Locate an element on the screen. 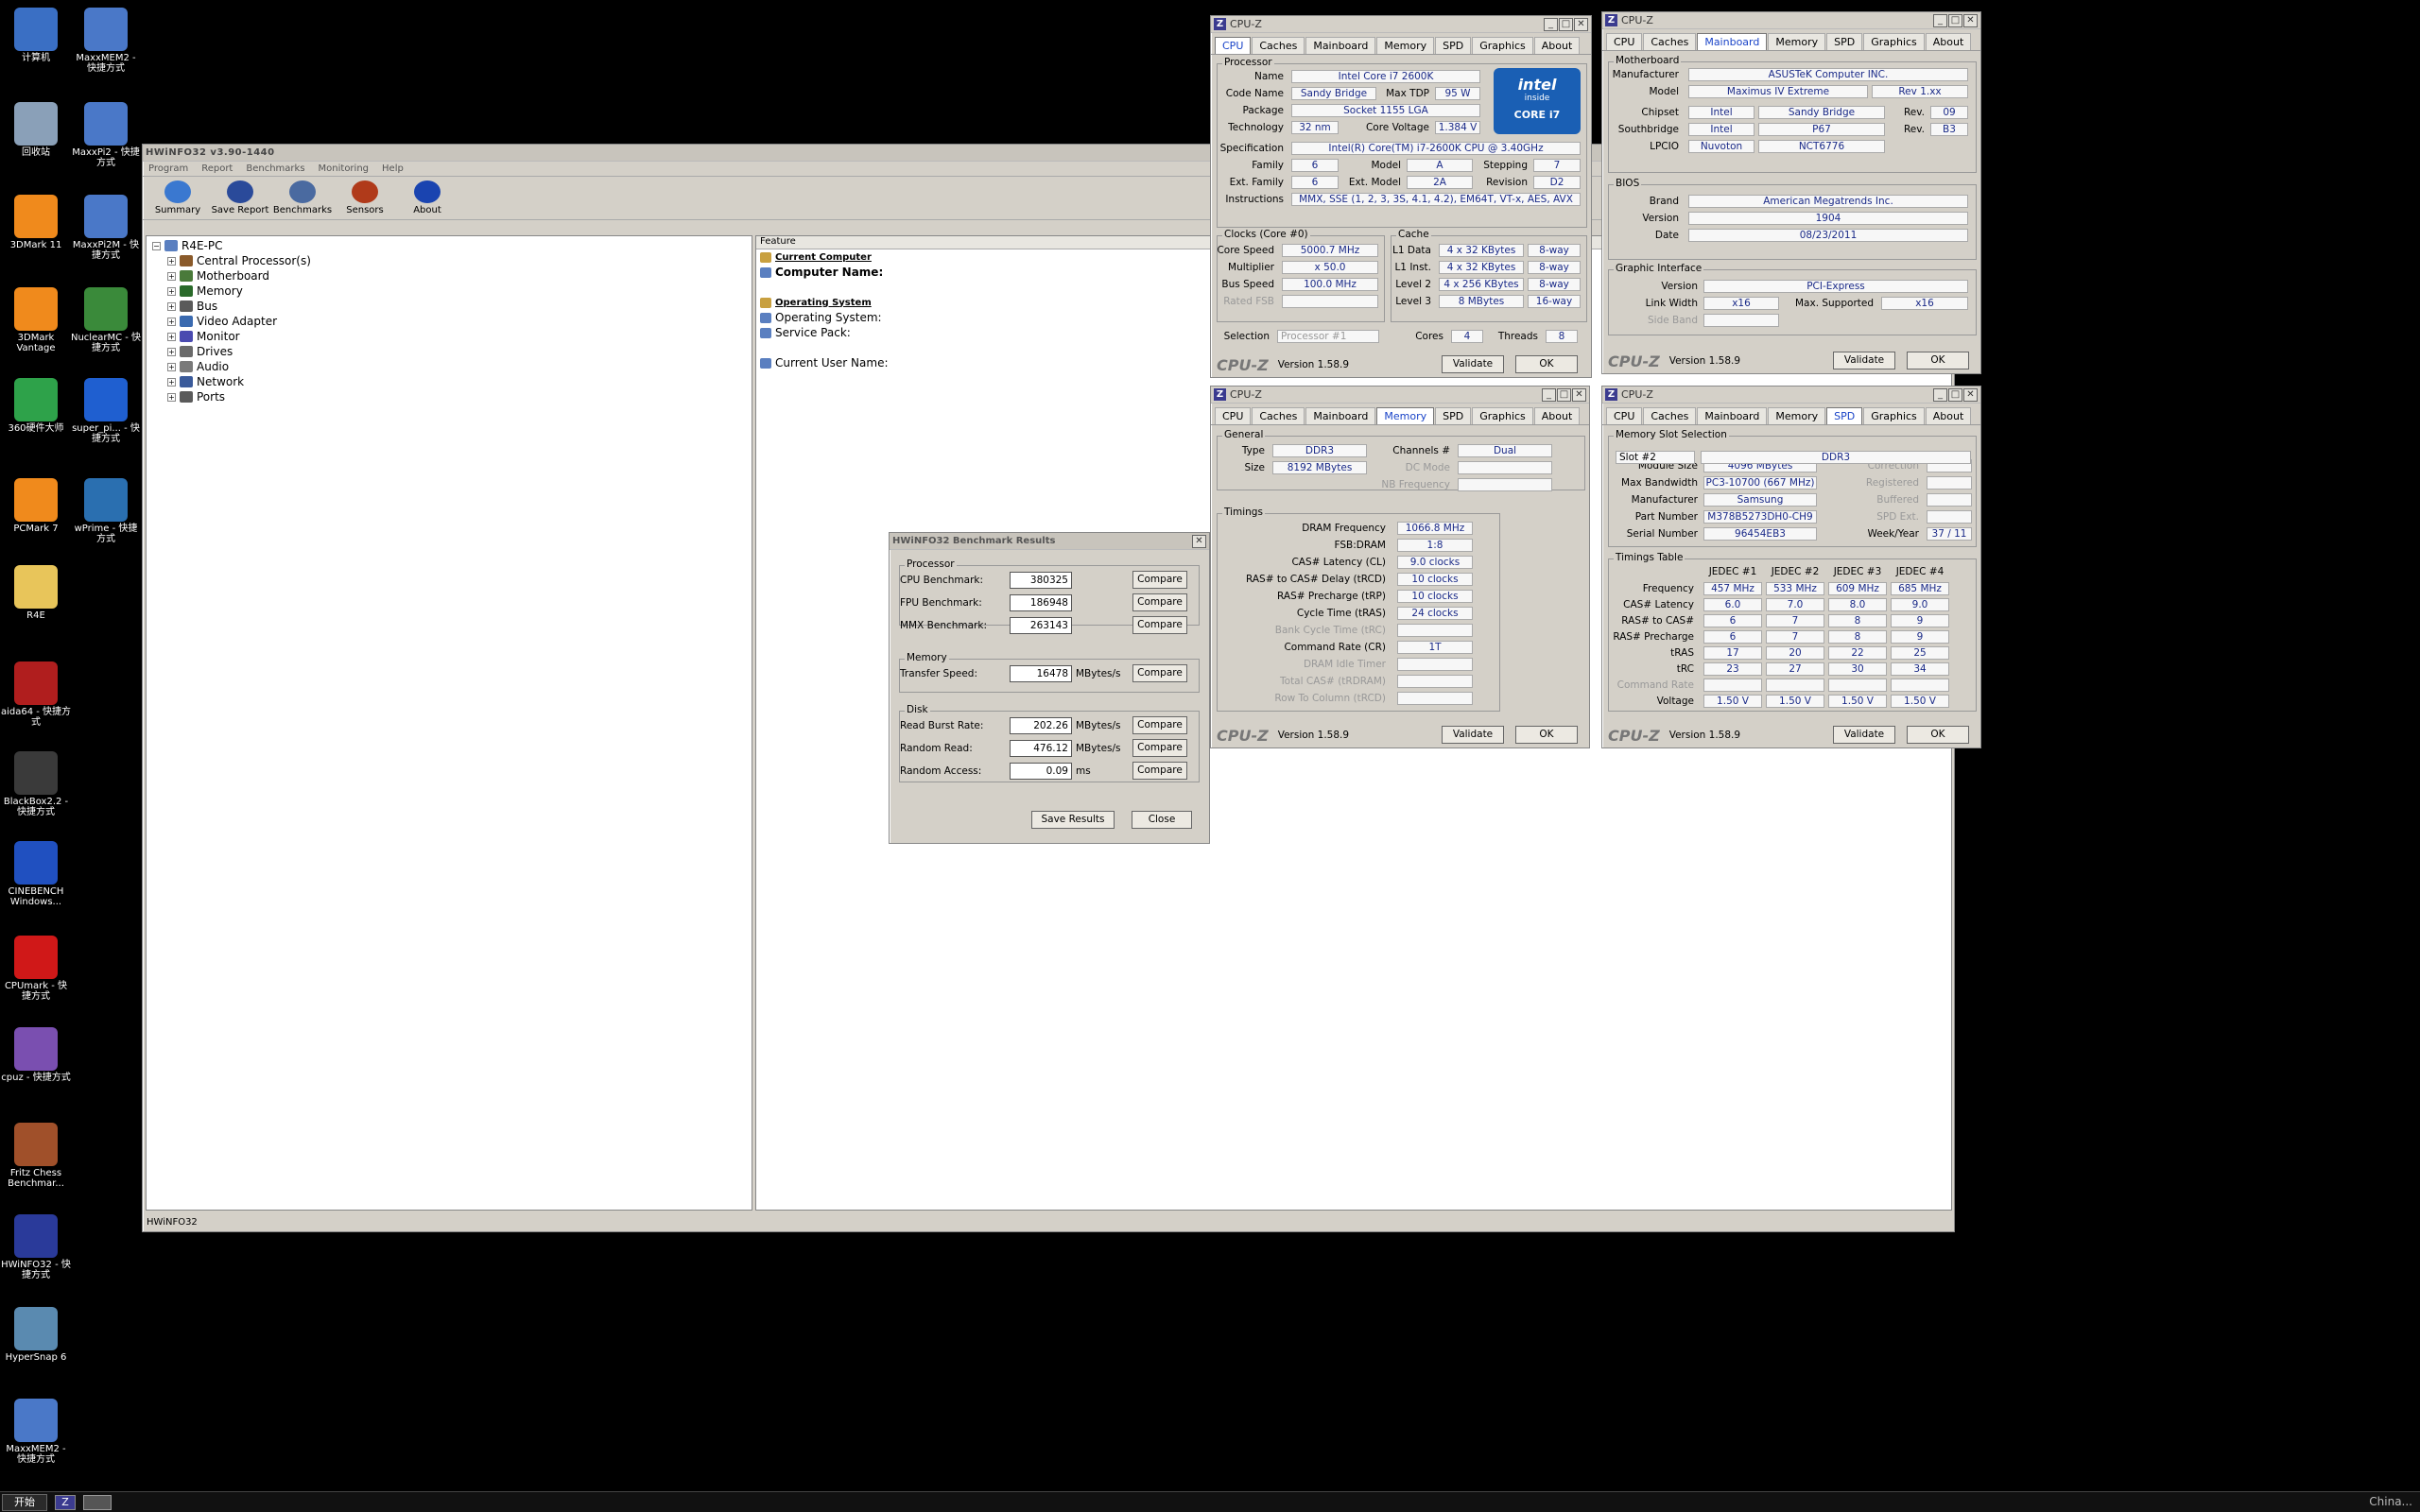 This screenshot has height=1512, width=2420. desktop-icon: 3DMark Vantage is located at coordinates (36, 320).